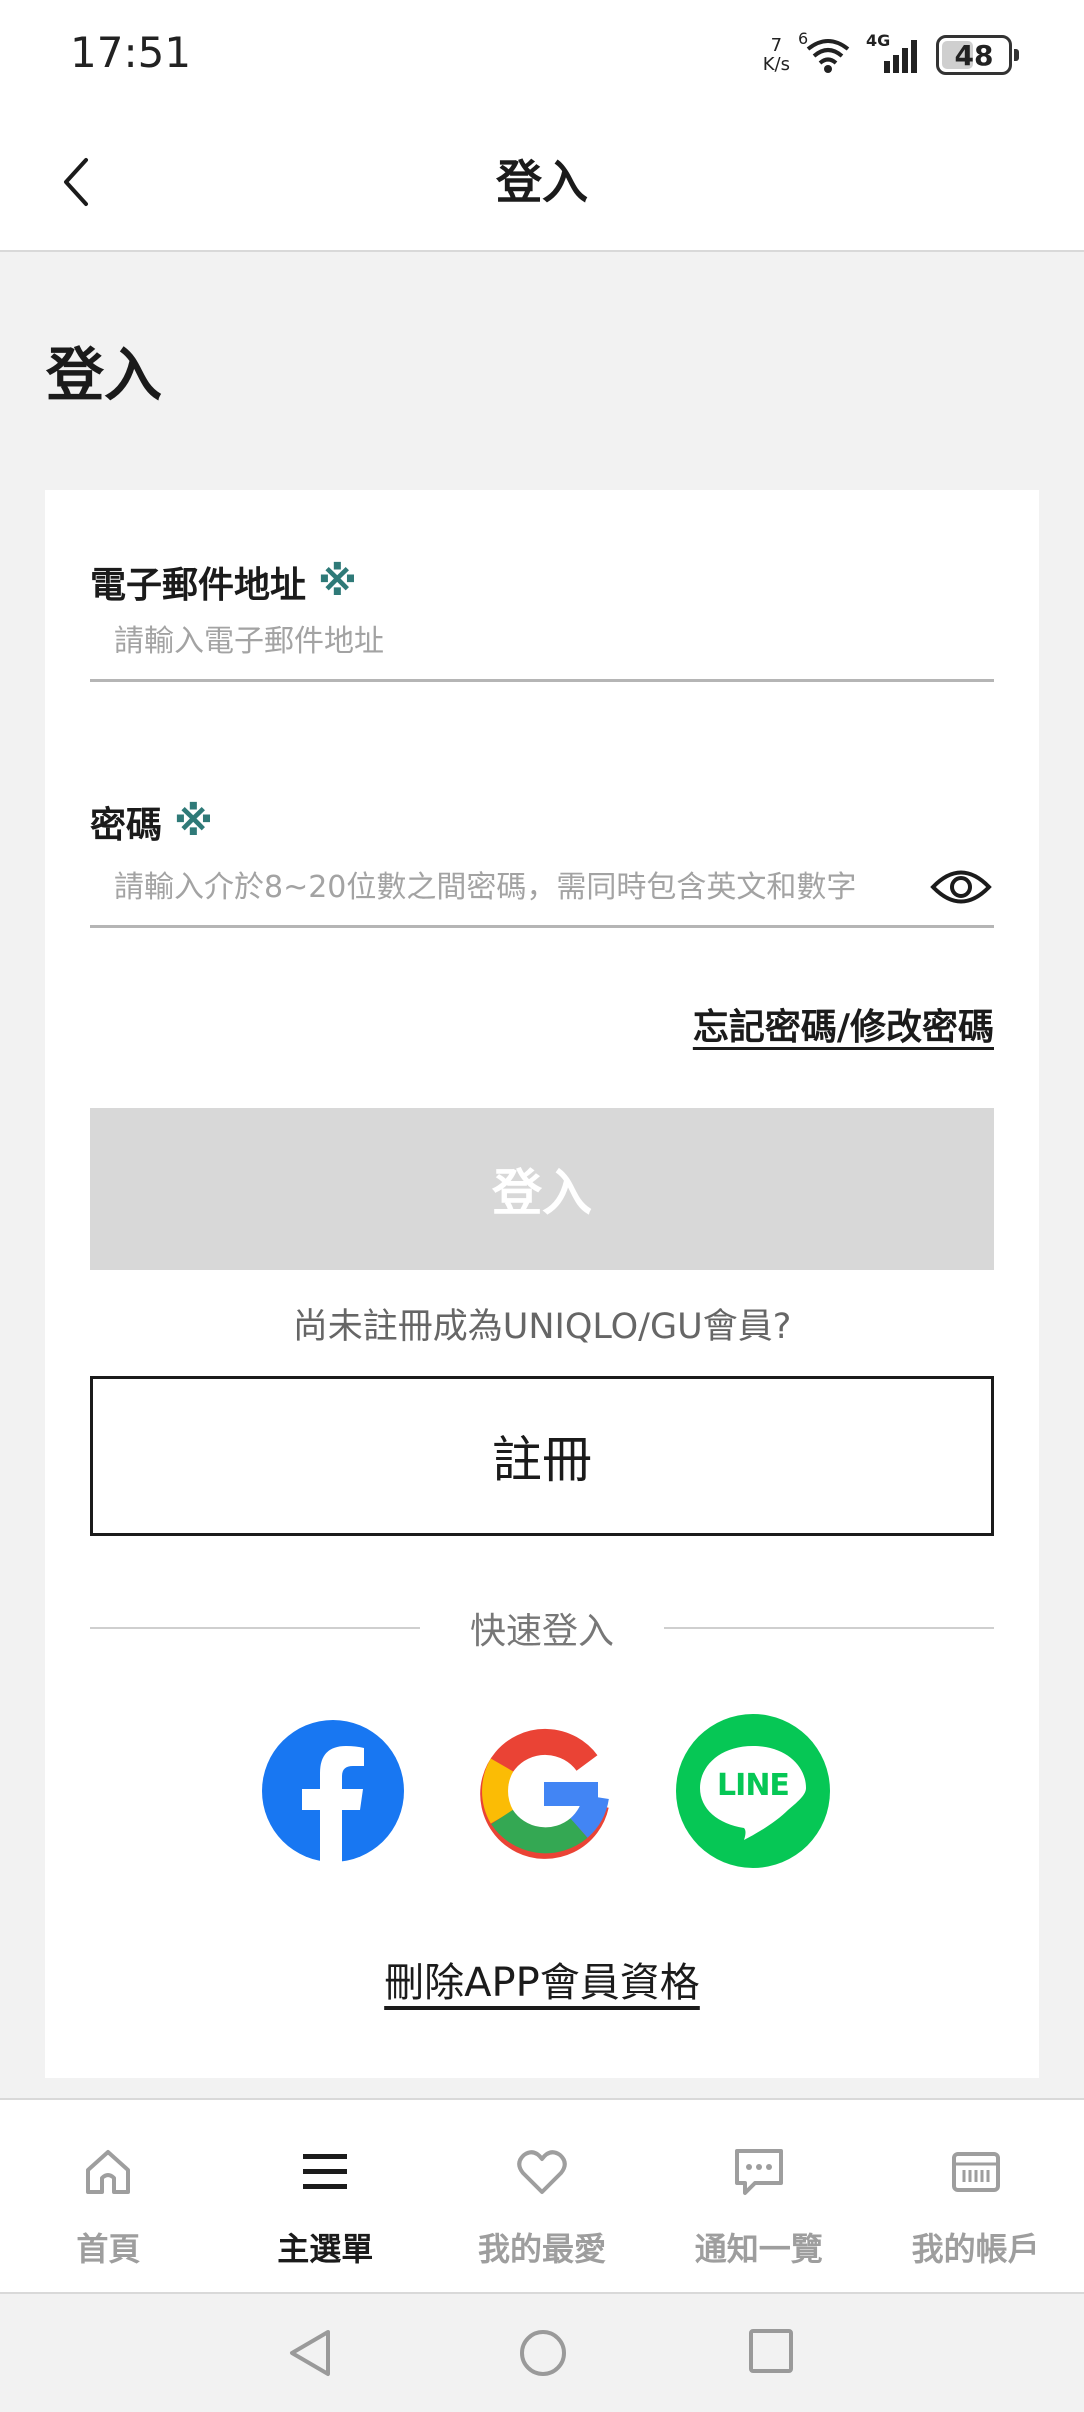 Image resolution: width=1084 pixels, height=2412 pixels. I want to click on system-back-button, so click(310, 2355).